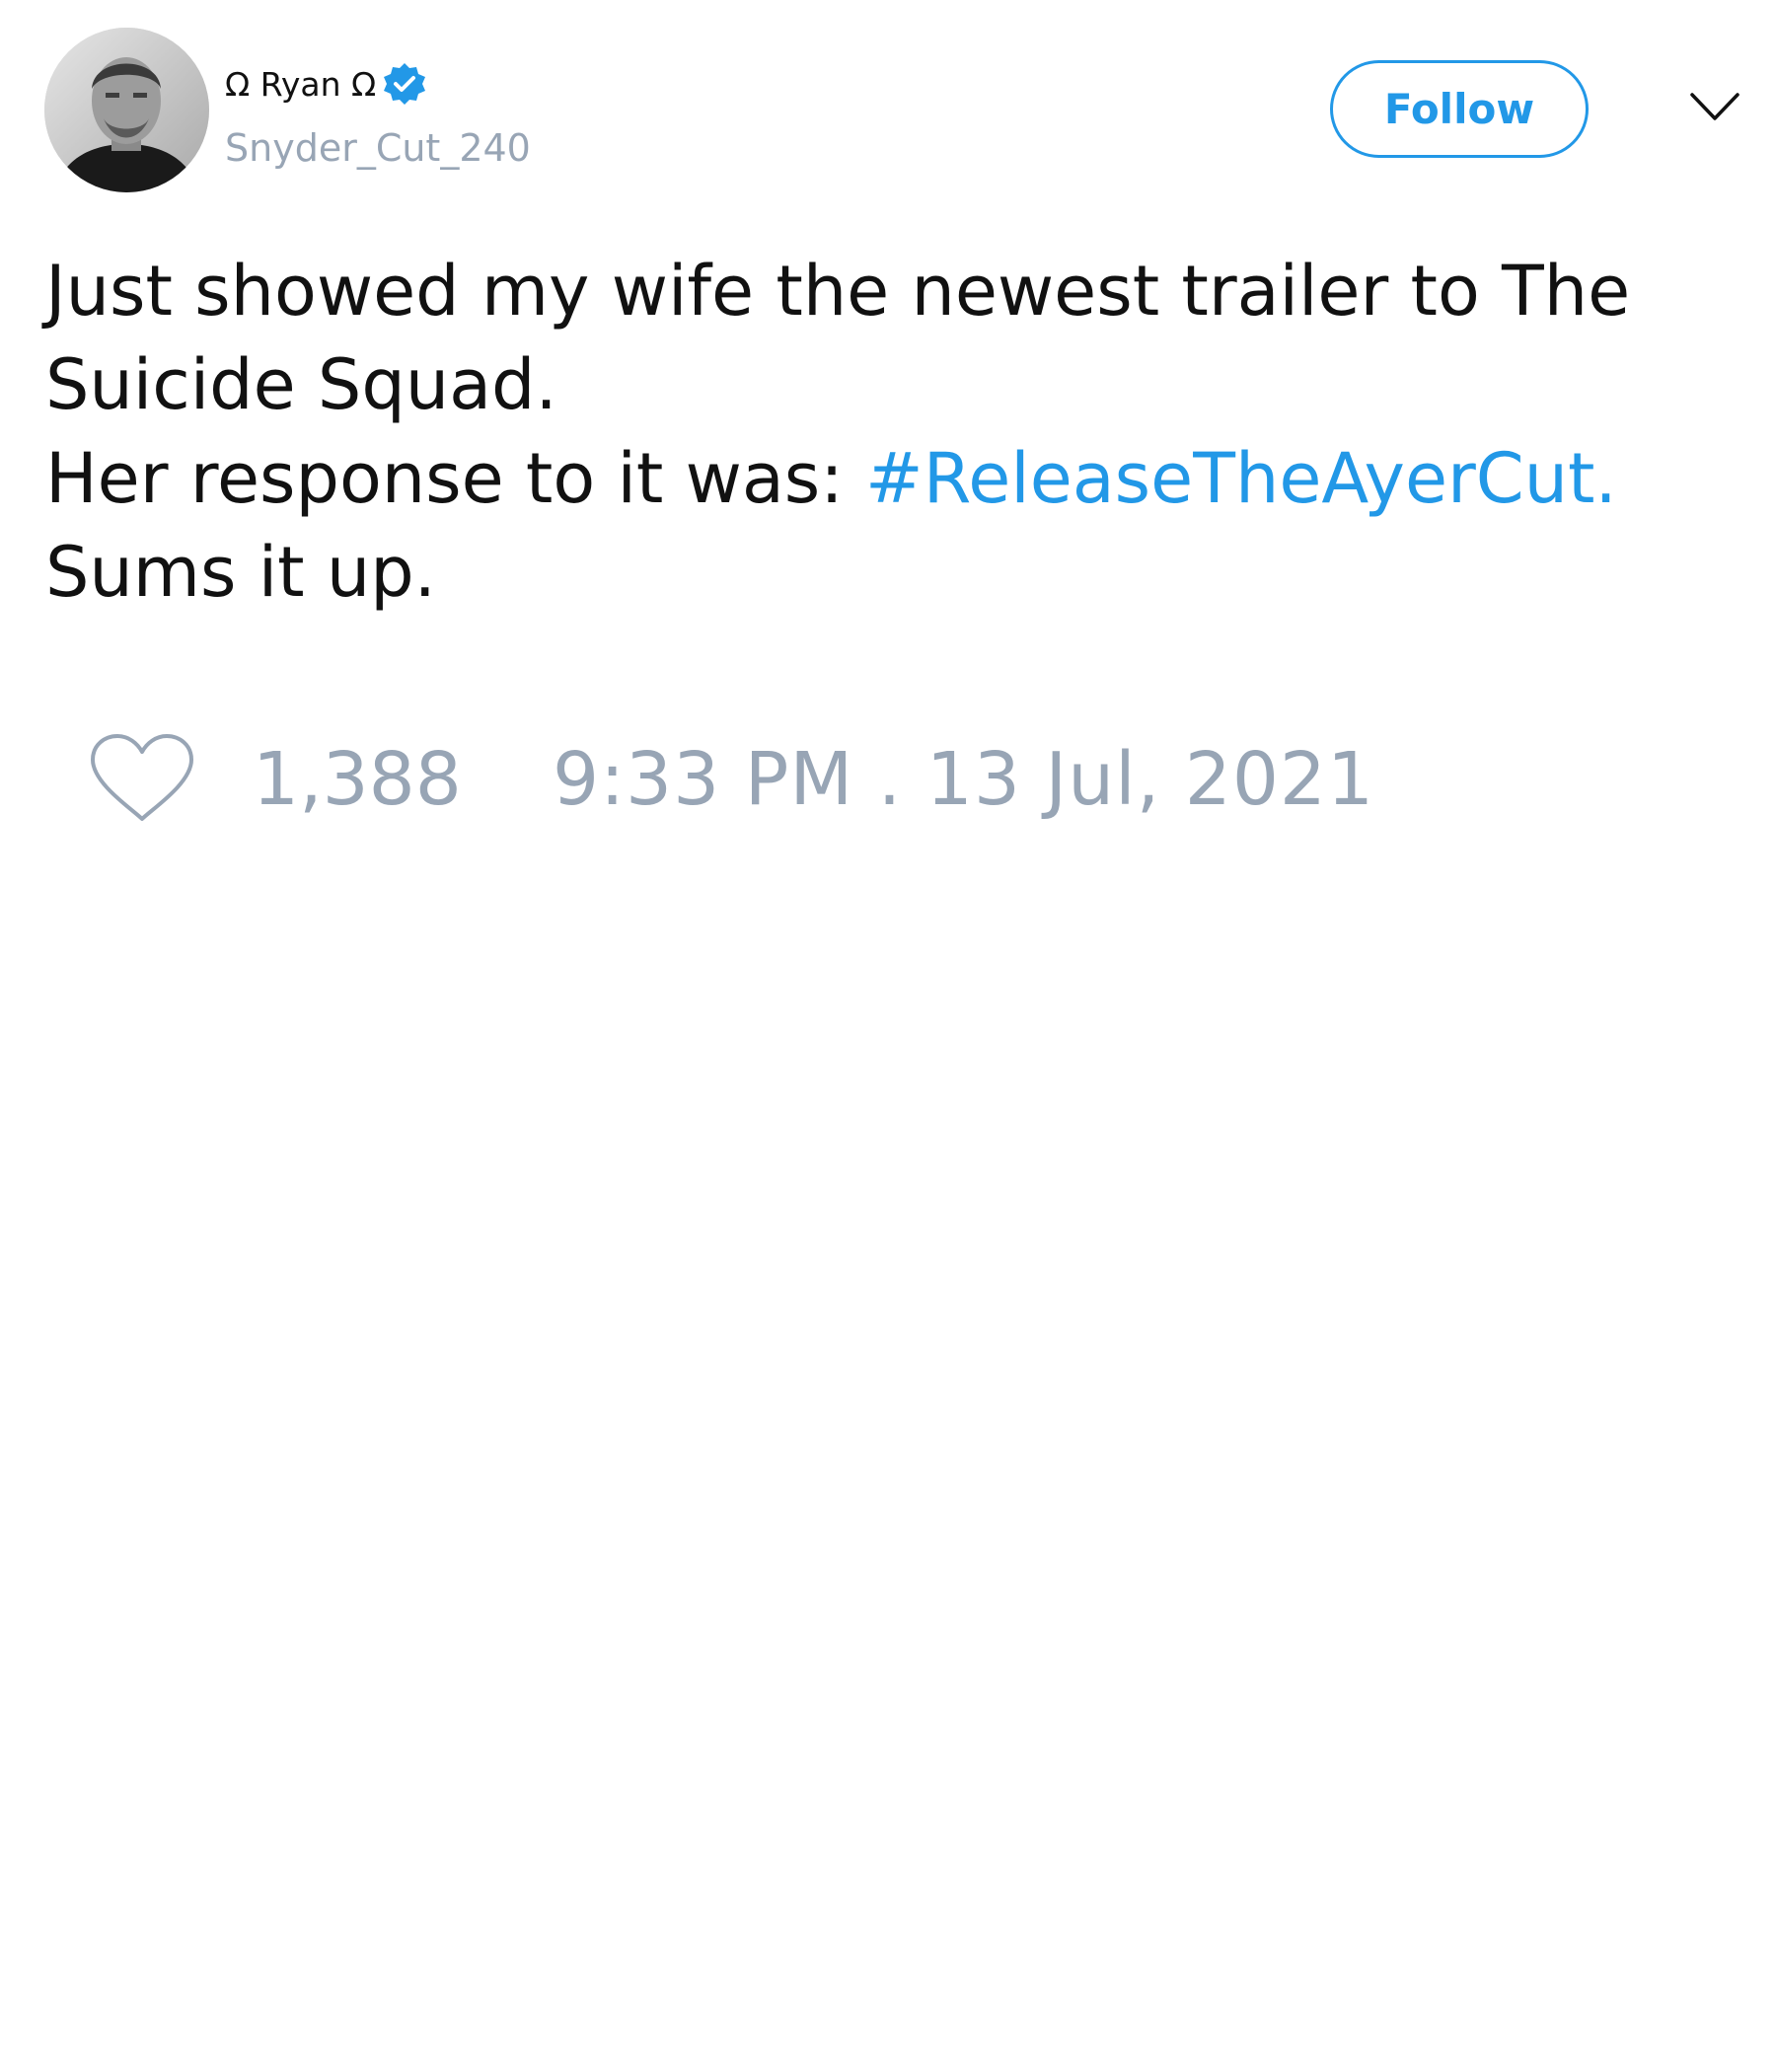 The width and height of the screenshot is (1776, 2072). I want to click on tweet-line-3-text: Her response to it was:, so click(455, 479).